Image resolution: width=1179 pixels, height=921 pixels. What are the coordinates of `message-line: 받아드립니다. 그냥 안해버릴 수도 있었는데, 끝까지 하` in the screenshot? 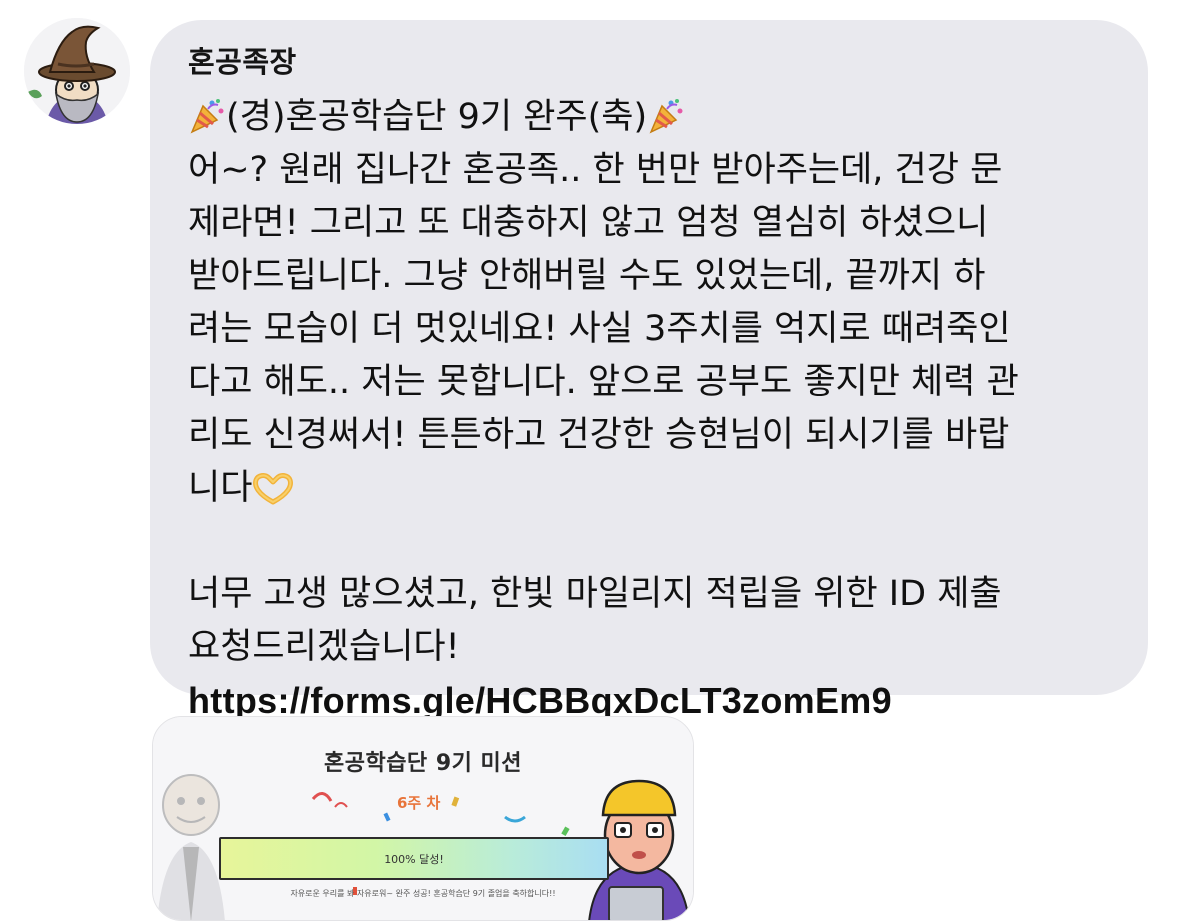 It's located at (587, 276).